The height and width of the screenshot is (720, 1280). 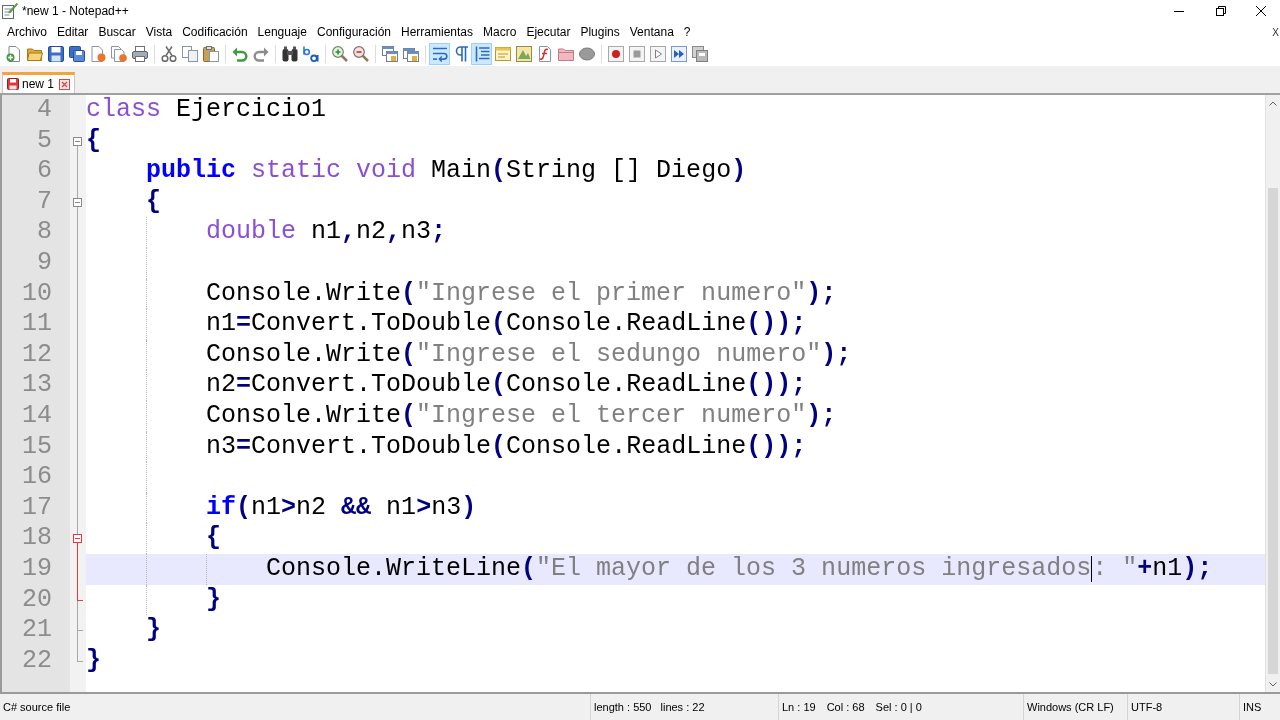 I want to click on scrollbar, so click(x=1272, y=393).